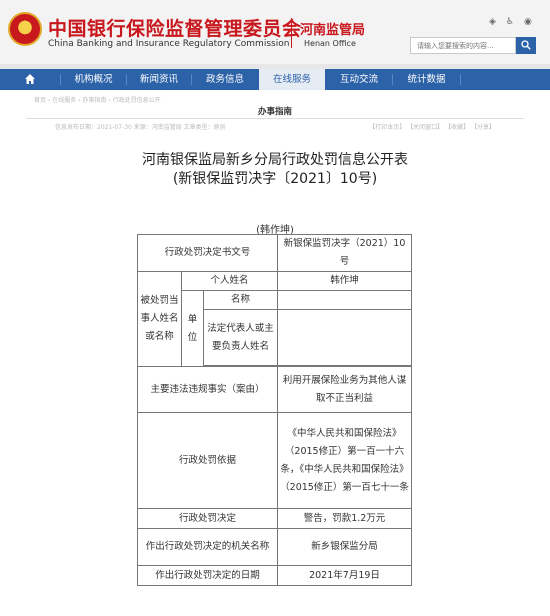 Image resolution: width=550 pixels, height=616 pixels. Describe the element at coordinates (344, 389) in the screenshot. I see `violation-value: 利用开展保险业务为其他人谋取不正当利益` at that location.